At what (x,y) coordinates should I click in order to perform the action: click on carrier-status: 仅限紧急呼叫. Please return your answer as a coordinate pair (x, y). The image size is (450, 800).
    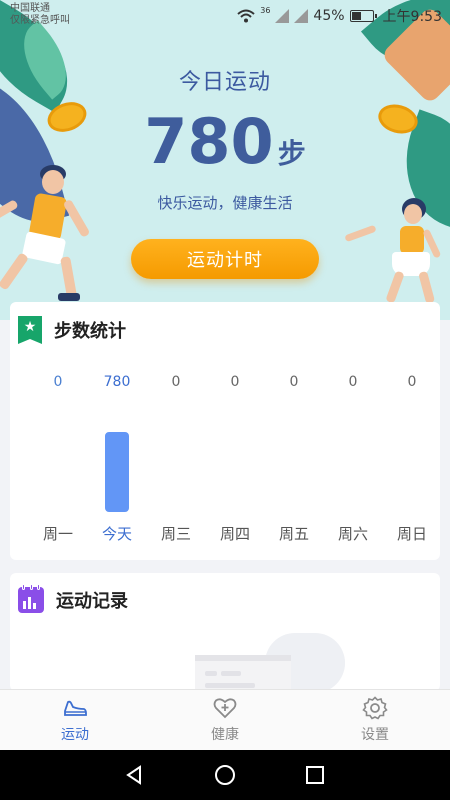
    Looking at the image, I should click on (40, 20).